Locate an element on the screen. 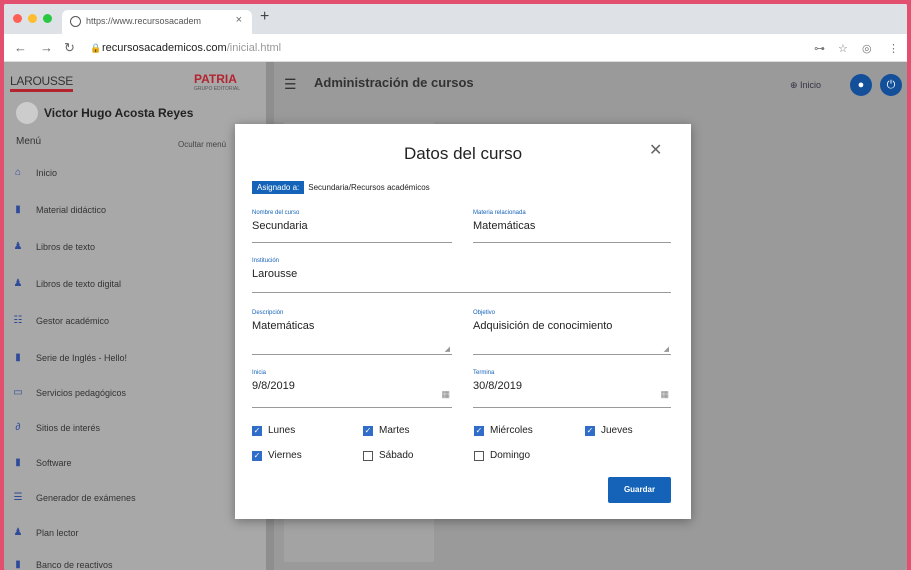  close-tab-icon: × is located at coordinates (239, 20).